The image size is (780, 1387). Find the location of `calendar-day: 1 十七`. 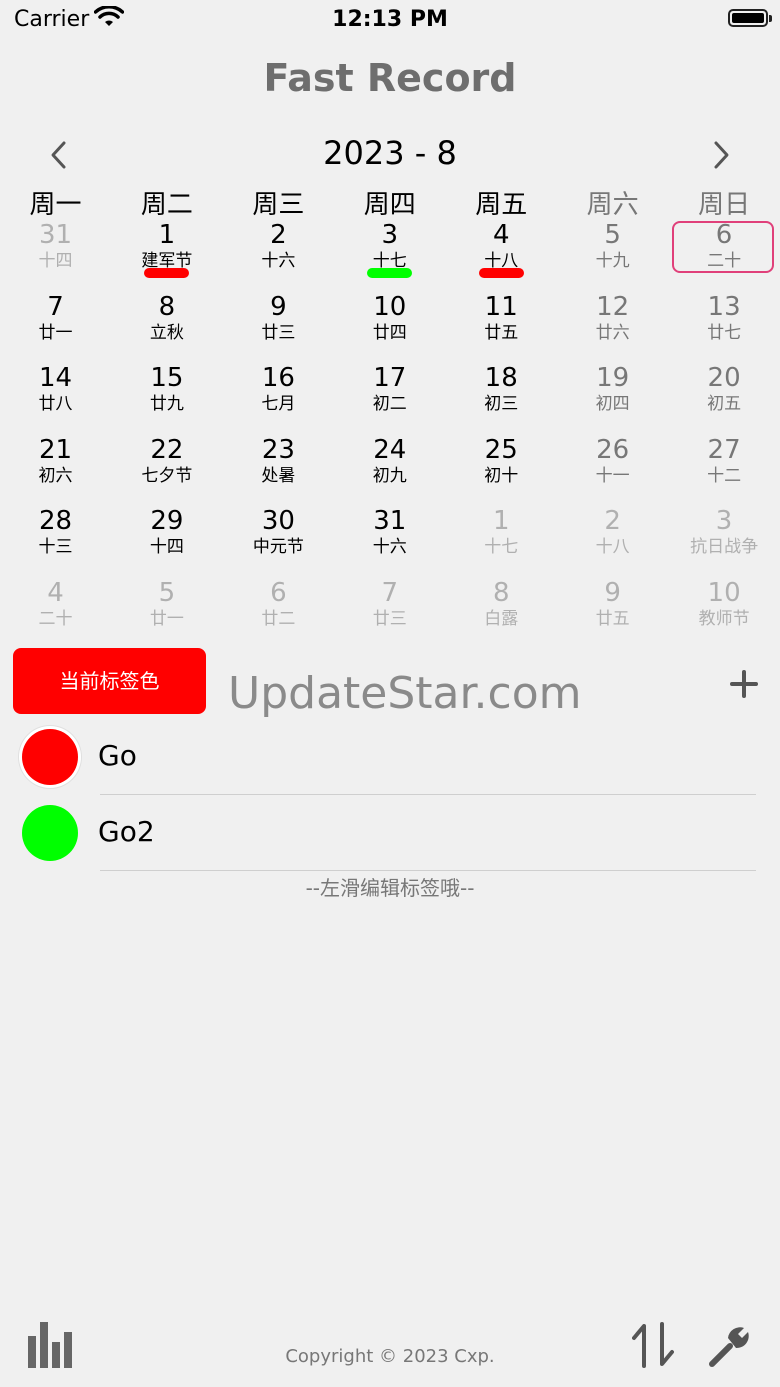

calendar-day: 1 十七 is located at coordinates (501, 537).